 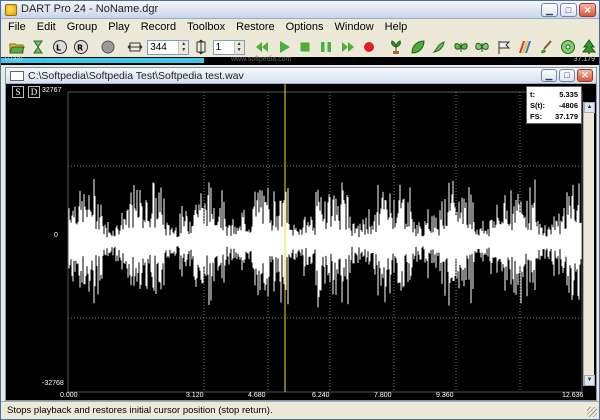 I want to click on title-bar: DART Pro 24 - NoName.dgr ▁ □ ✕, so click(x=300, y=10).